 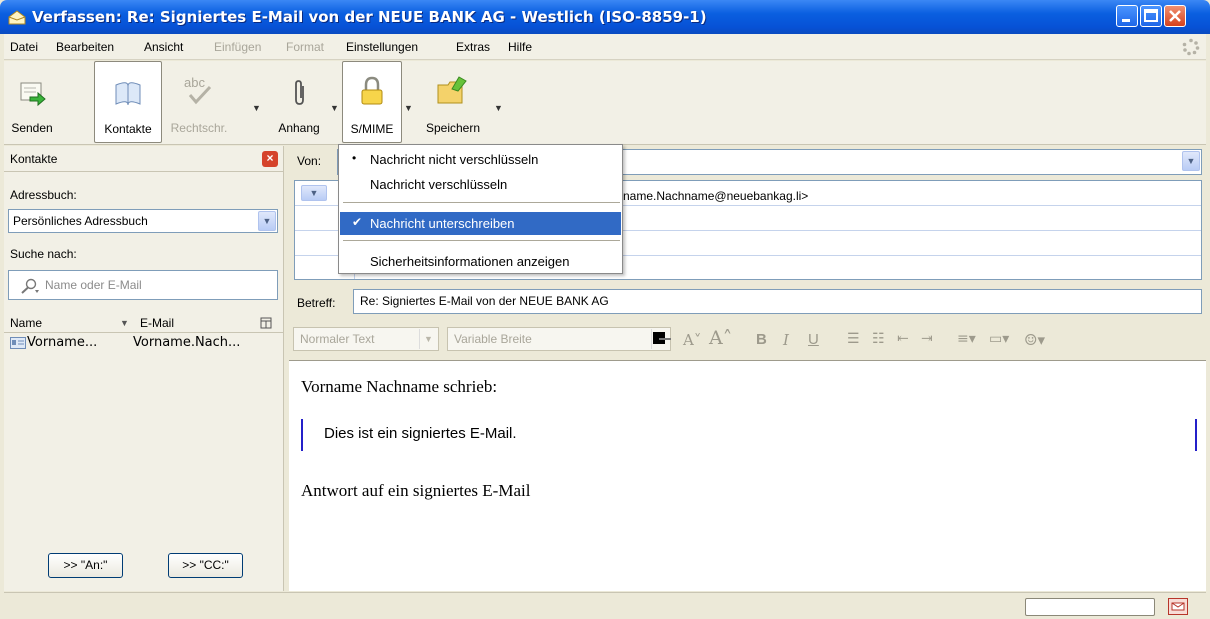 What do you see at coordinates (26, 323) in the screenshot?
I see `column-name: Name` at bounding box center [26, 323].